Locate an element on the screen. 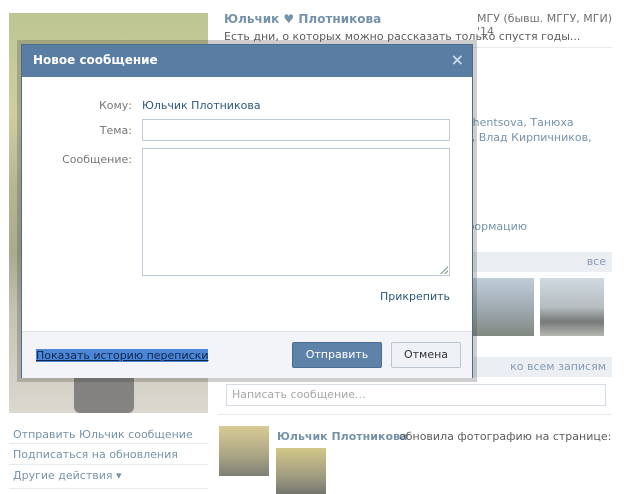 This screenshot has width=628, height=494. to-label: Кому: is located at coordinates (115, 105).